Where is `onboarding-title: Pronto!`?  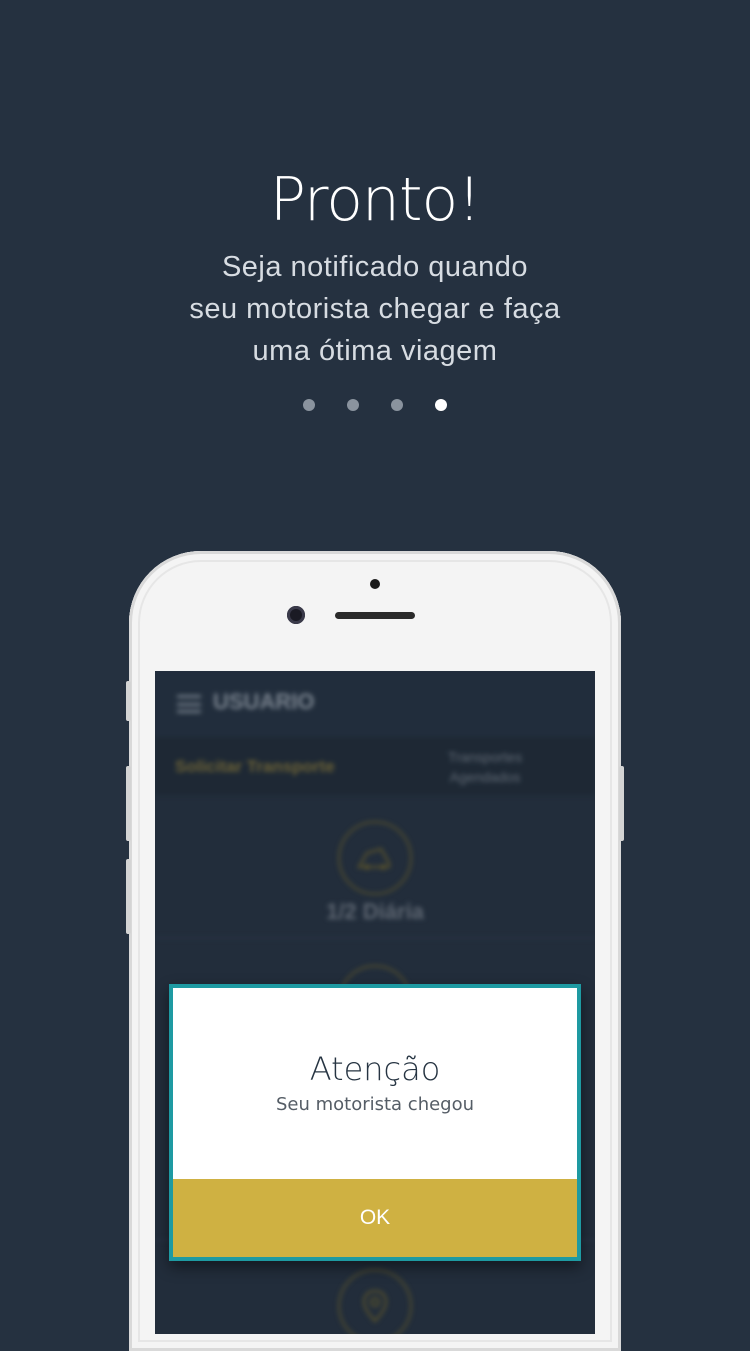 onboarding-title: Pronto! is located at coordinates (375, 200).